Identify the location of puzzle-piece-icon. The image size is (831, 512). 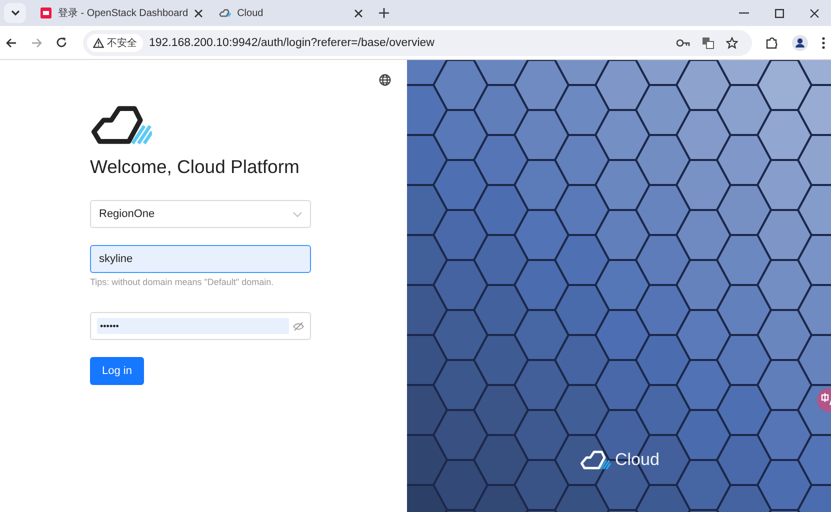
(772, 42).